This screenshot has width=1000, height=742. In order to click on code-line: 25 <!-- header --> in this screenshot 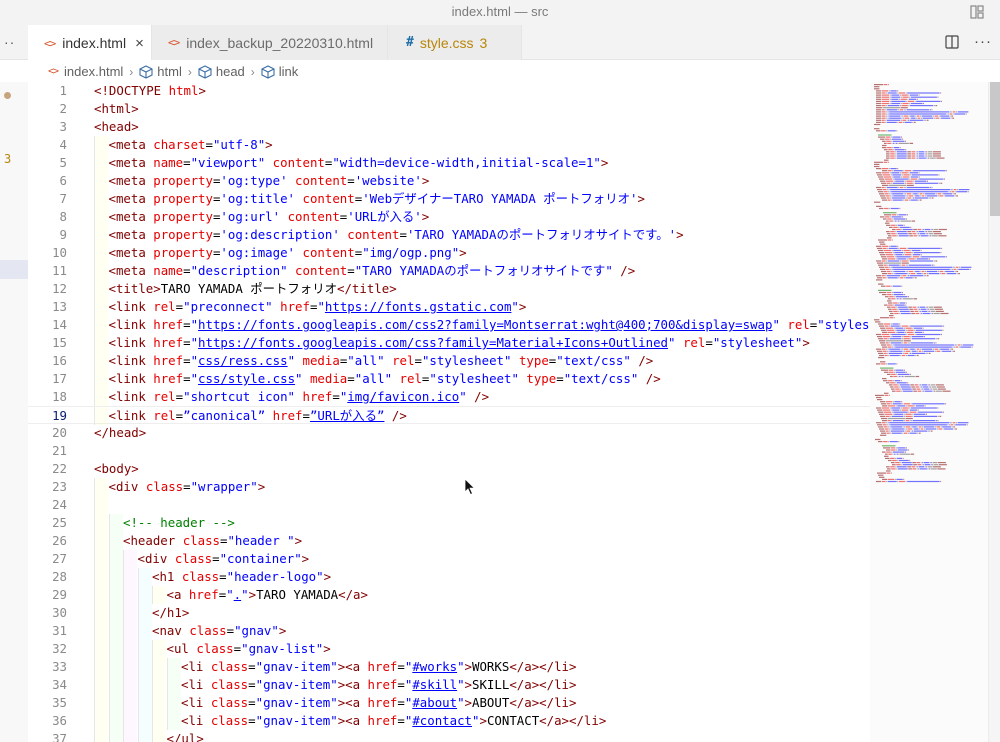, I will do `click(449, 523)`.